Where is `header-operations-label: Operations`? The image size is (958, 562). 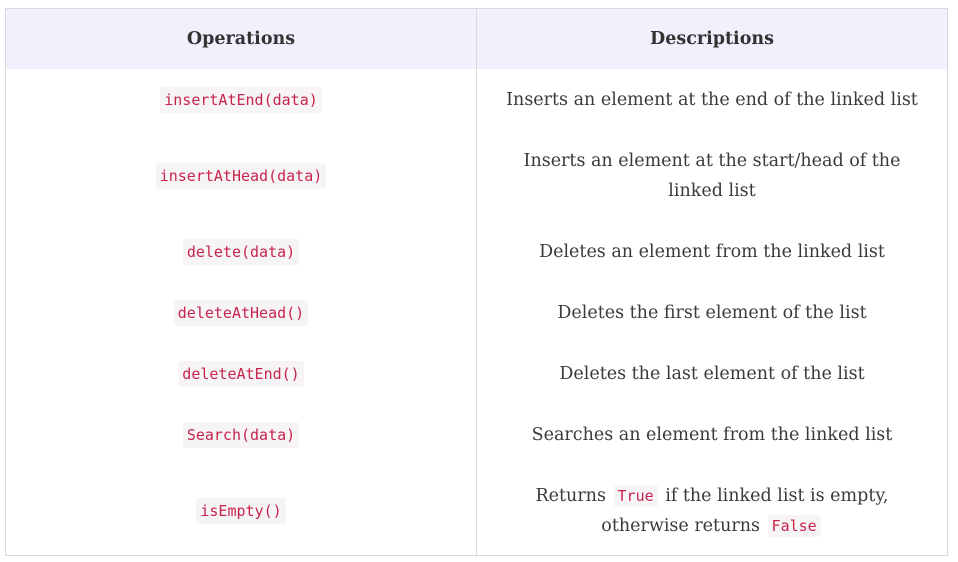
header-operations-label: Operations is located at coordinates (241, 39).